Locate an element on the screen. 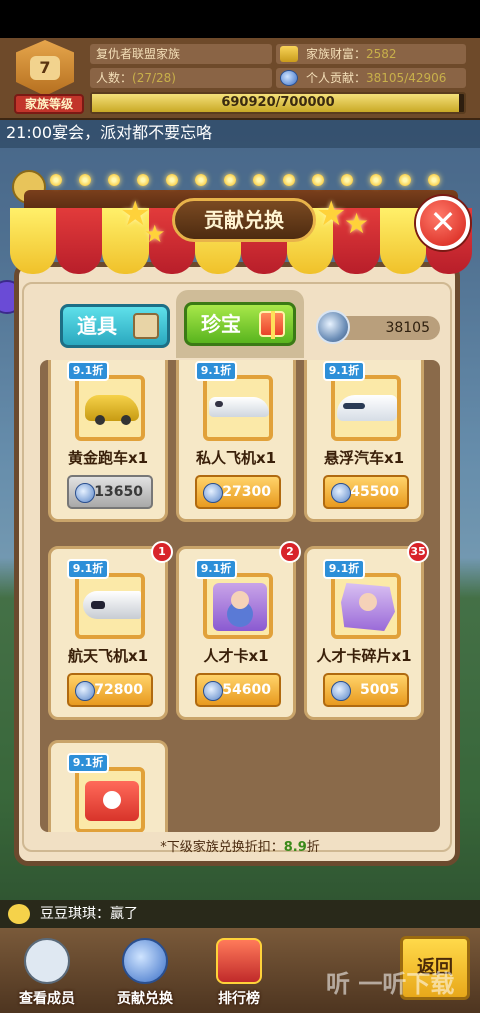 Image resolution: width=480 pixels, height=1013 pixels. leaderboard-button: 排行榜 is located at coordinates (239, 973).